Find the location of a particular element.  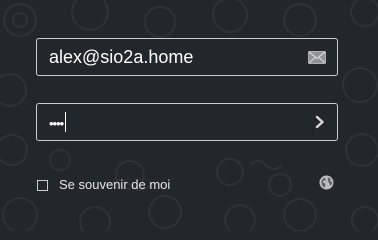

password-value: •••• is located at coordinates (56, 123).